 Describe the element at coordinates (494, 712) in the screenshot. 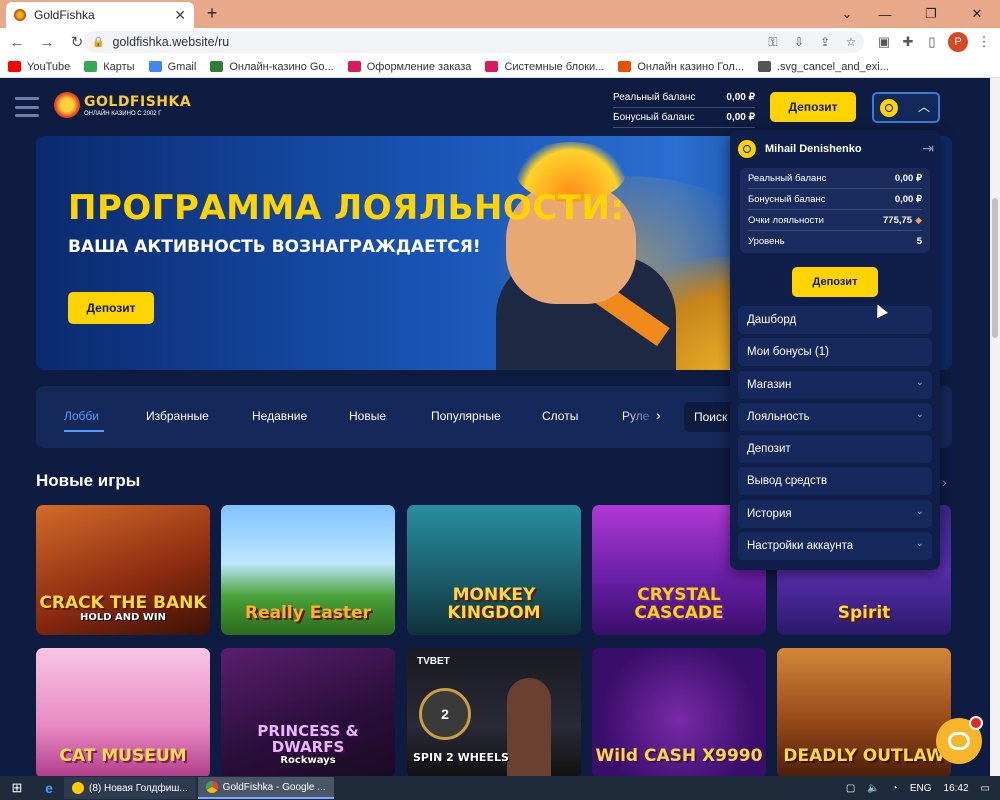

I see `game-card: TVBET 2 SPIN 2 WHEELS` at that location.